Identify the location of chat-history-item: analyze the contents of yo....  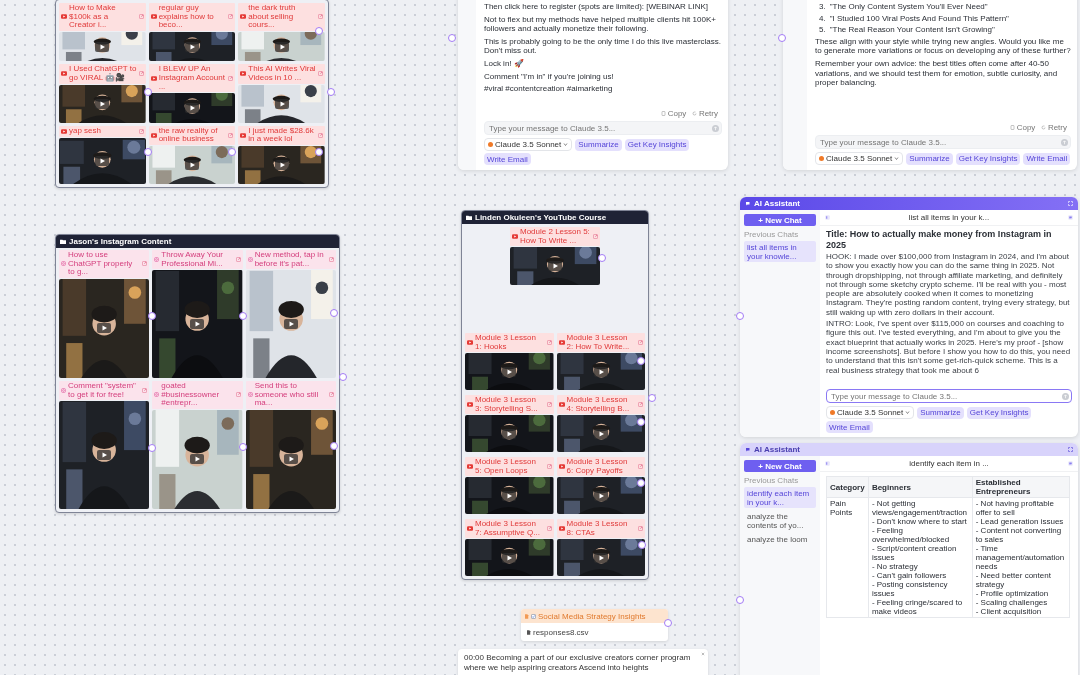
(780, 520).